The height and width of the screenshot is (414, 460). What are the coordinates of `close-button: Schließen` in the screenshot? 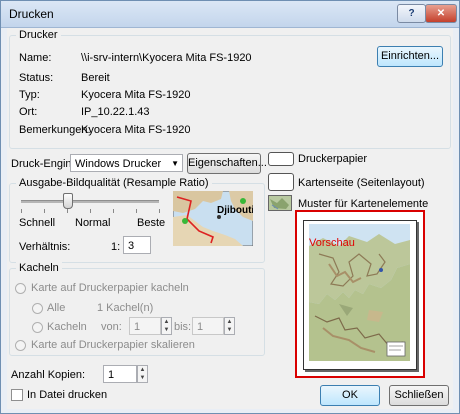 It's located at (419, 395).